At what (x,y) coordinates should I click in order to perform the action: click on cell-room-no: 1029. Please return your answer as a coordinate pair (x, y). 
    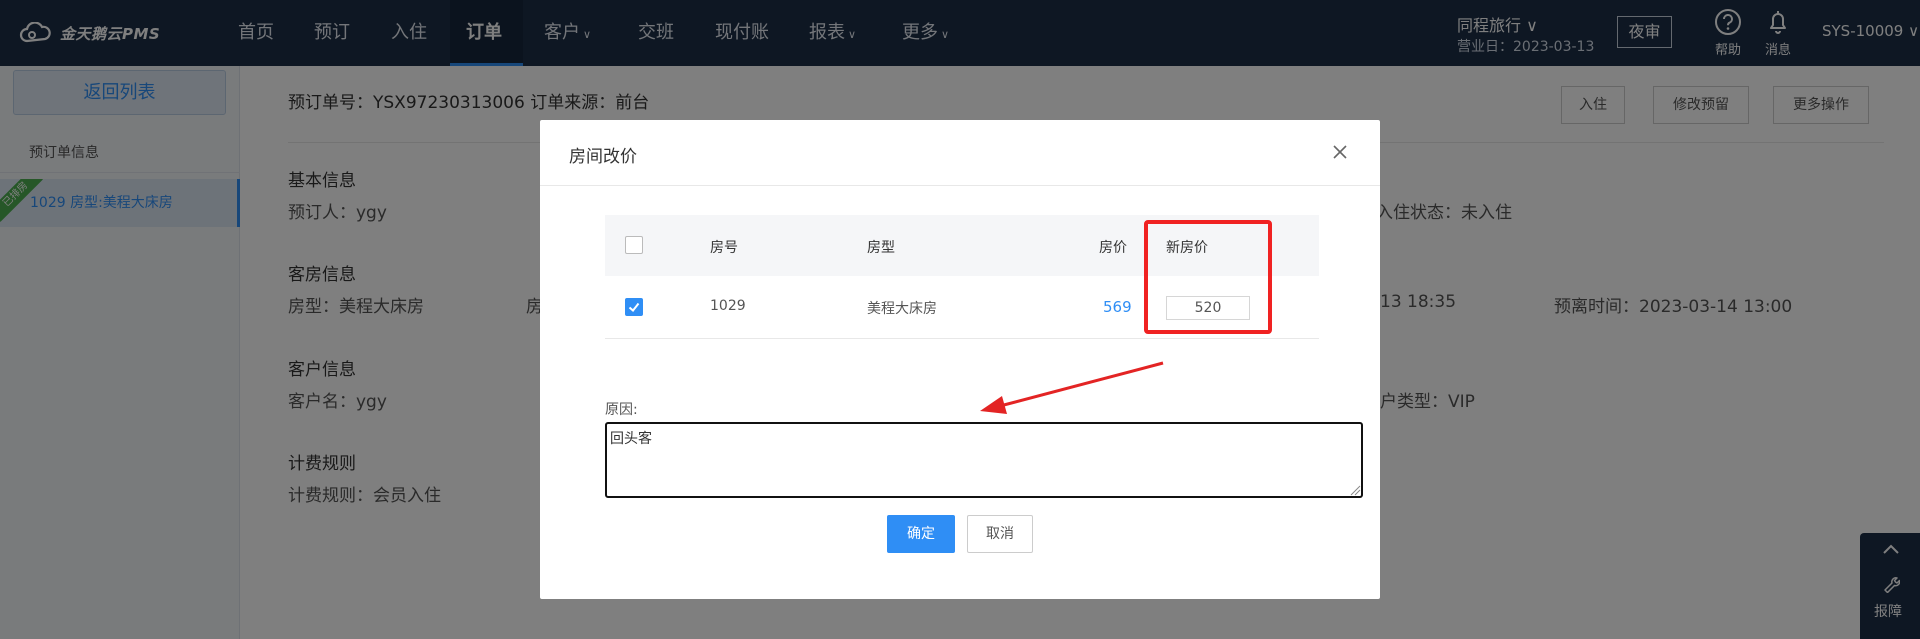
    Looking at the image, I should click on (728, 306).